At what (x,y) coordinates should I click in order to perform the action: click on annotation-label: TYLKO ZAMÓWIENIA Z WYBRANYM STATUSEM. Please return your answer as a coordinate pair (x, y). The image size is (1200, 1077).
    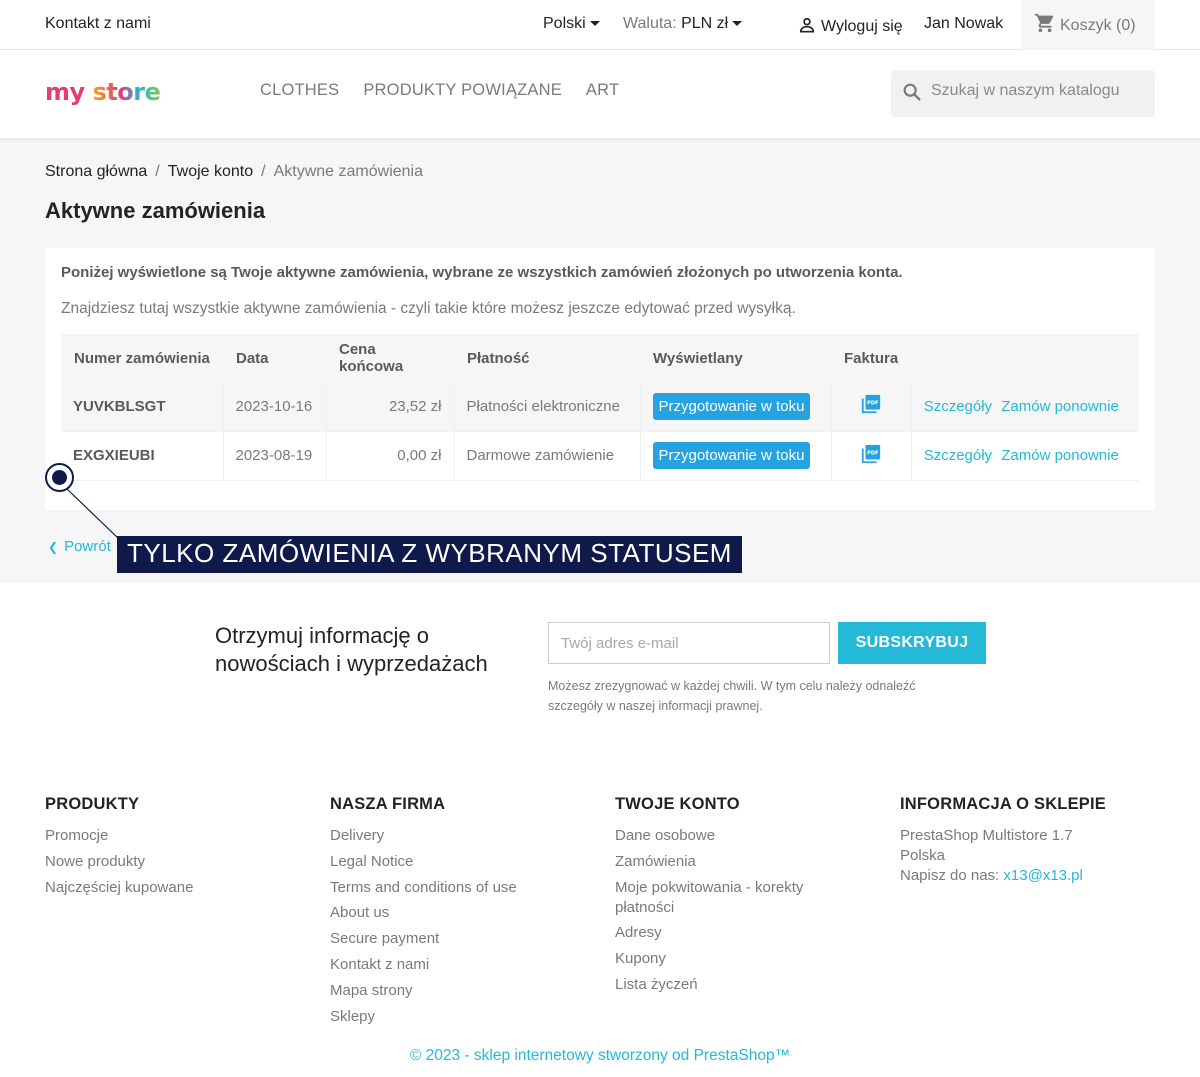
    Looking at the image, I should click on (429, 554).